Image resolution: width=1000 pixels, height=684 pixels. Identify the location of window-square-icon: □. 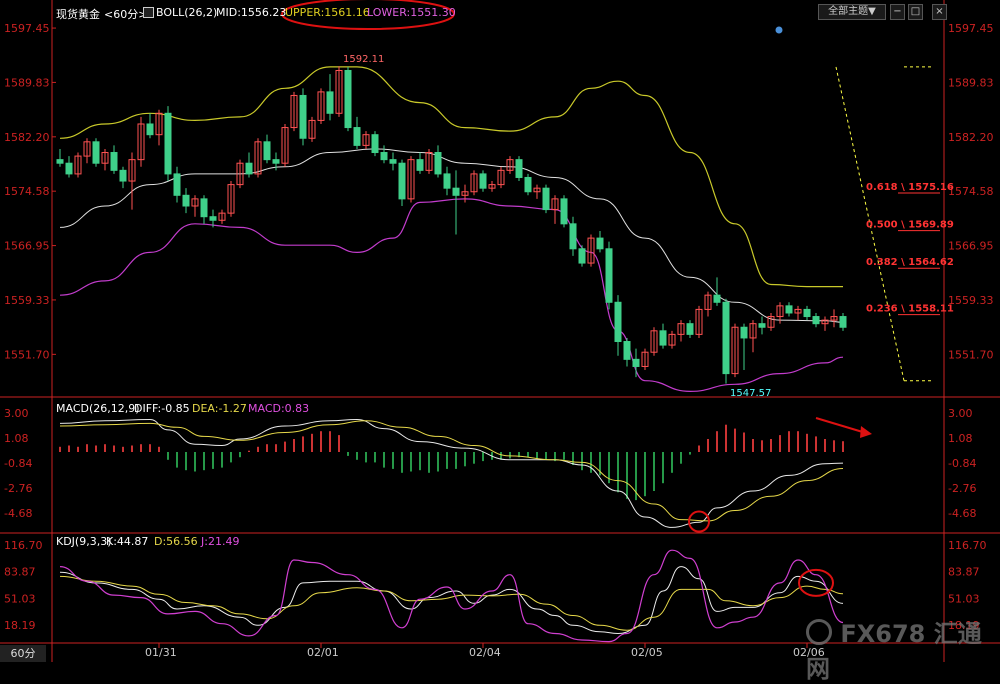
(915, 12).